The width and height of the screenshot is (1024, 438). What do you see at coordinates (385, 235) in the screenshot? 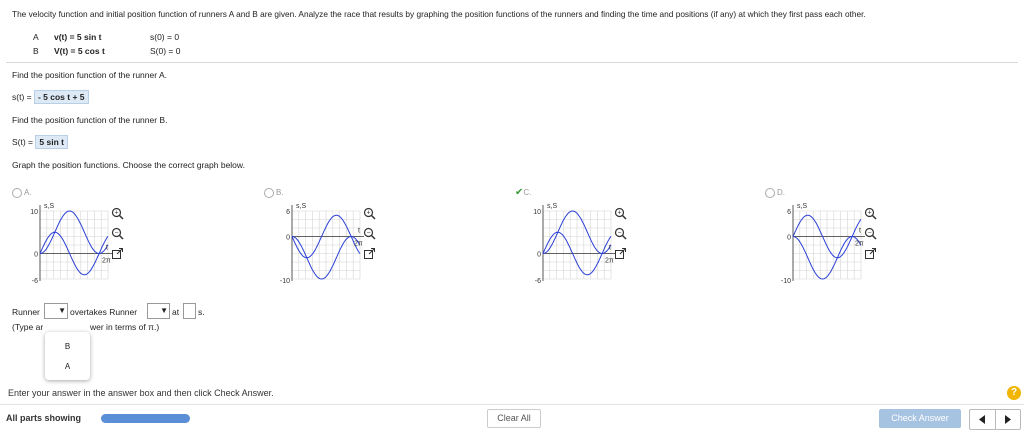
I see `graph-option-2: B. 6 0 -10 s,S t 2π + −` at bounding box center [385, 235].